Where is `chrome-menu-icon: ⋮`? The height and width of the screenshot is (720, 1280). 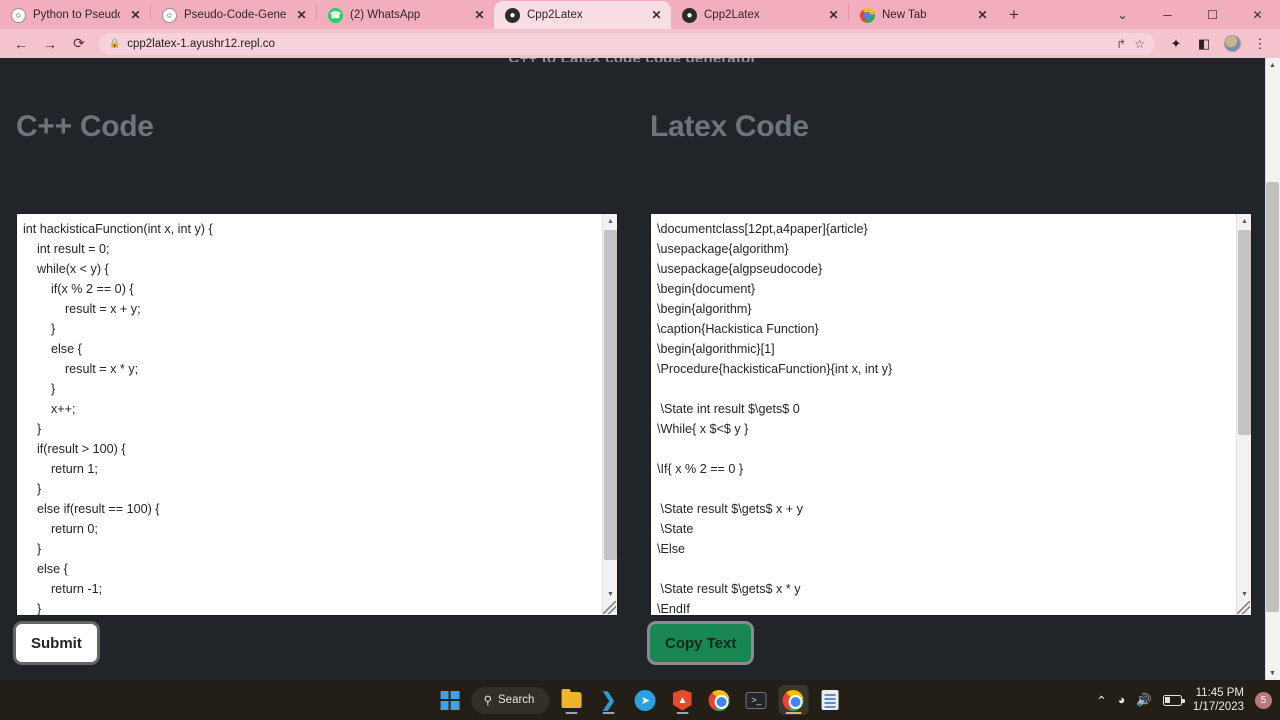
chrome-menu-icon: ⋮ is located at coordinates (1260, 44).